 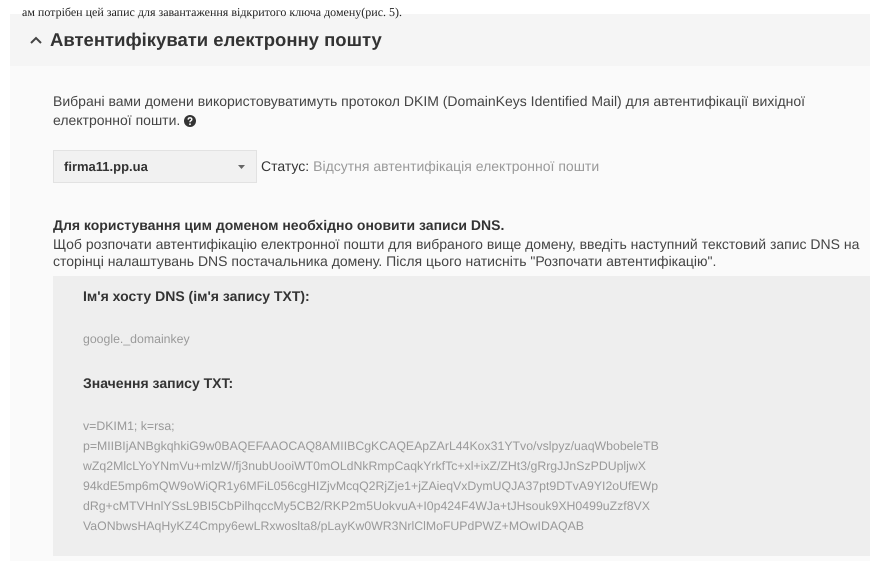 I want to click on section-title: Автентифікувати електронну пошту, so click(x=216, y=40).